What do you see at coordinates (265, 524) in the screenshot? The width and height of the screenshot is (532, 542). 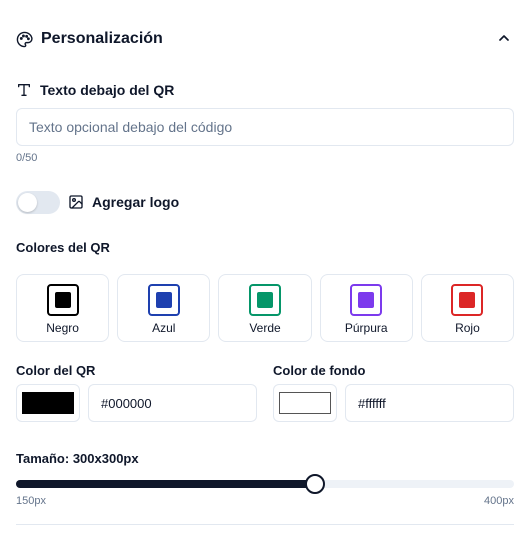 I see `divider` at bounding box center [265, 524].